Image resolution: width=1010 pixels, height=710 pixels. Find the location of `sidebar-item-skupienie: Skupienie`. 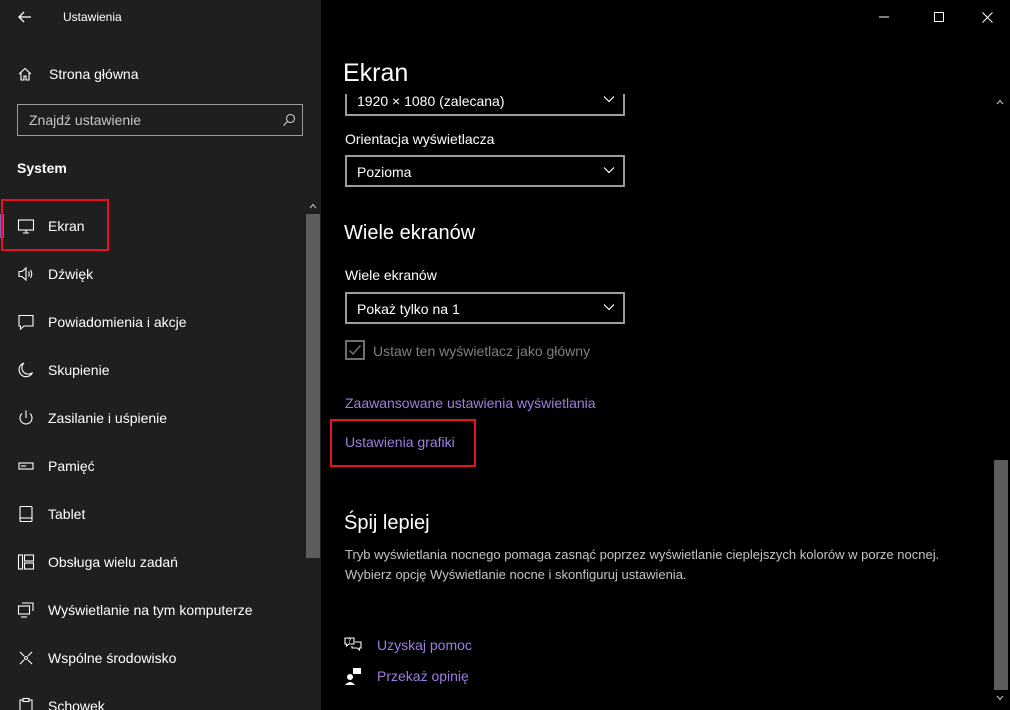

sidebar-item-skupienie: Skupienie is located at coordinates (152, 370).